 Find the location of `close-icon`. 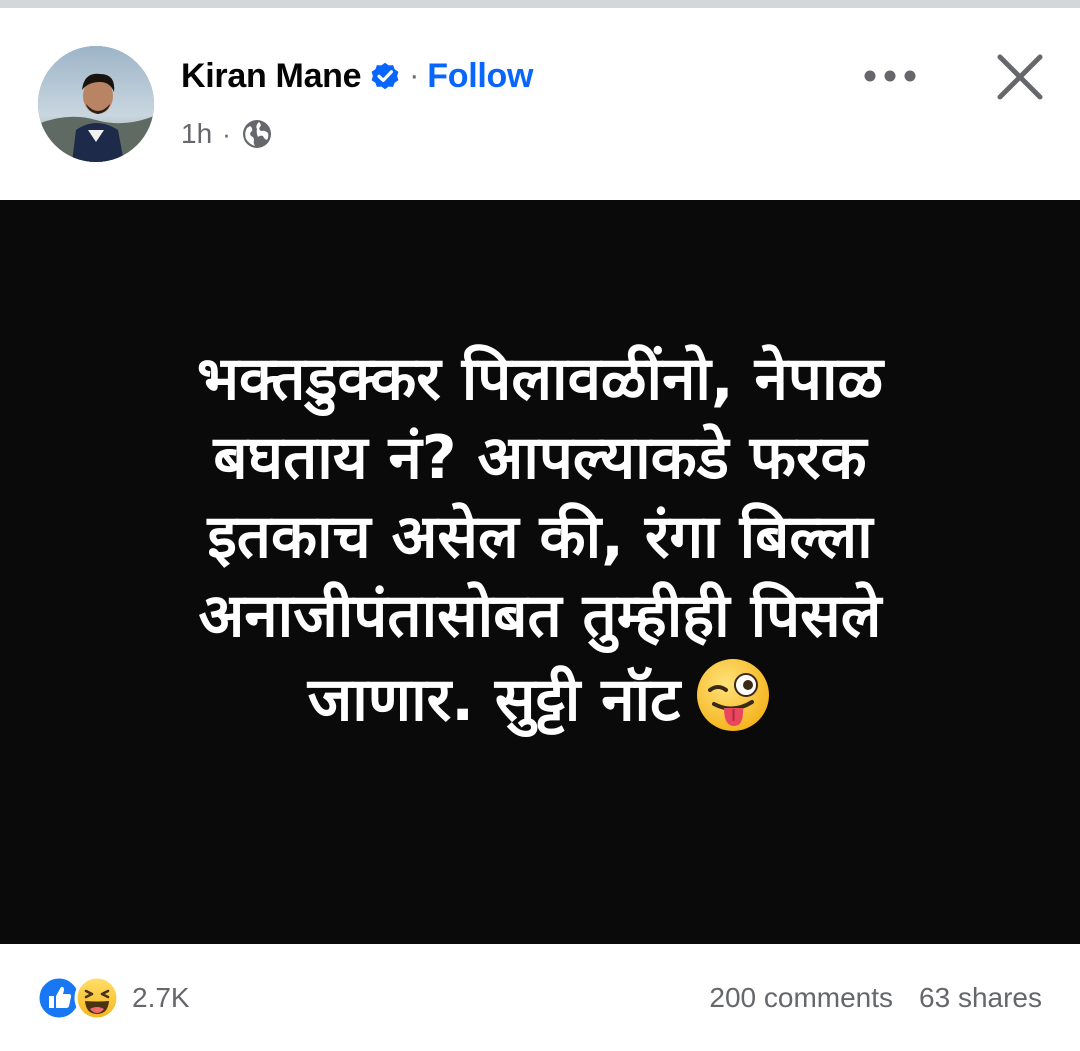

close-icon is located at coordinates (1020, 77).